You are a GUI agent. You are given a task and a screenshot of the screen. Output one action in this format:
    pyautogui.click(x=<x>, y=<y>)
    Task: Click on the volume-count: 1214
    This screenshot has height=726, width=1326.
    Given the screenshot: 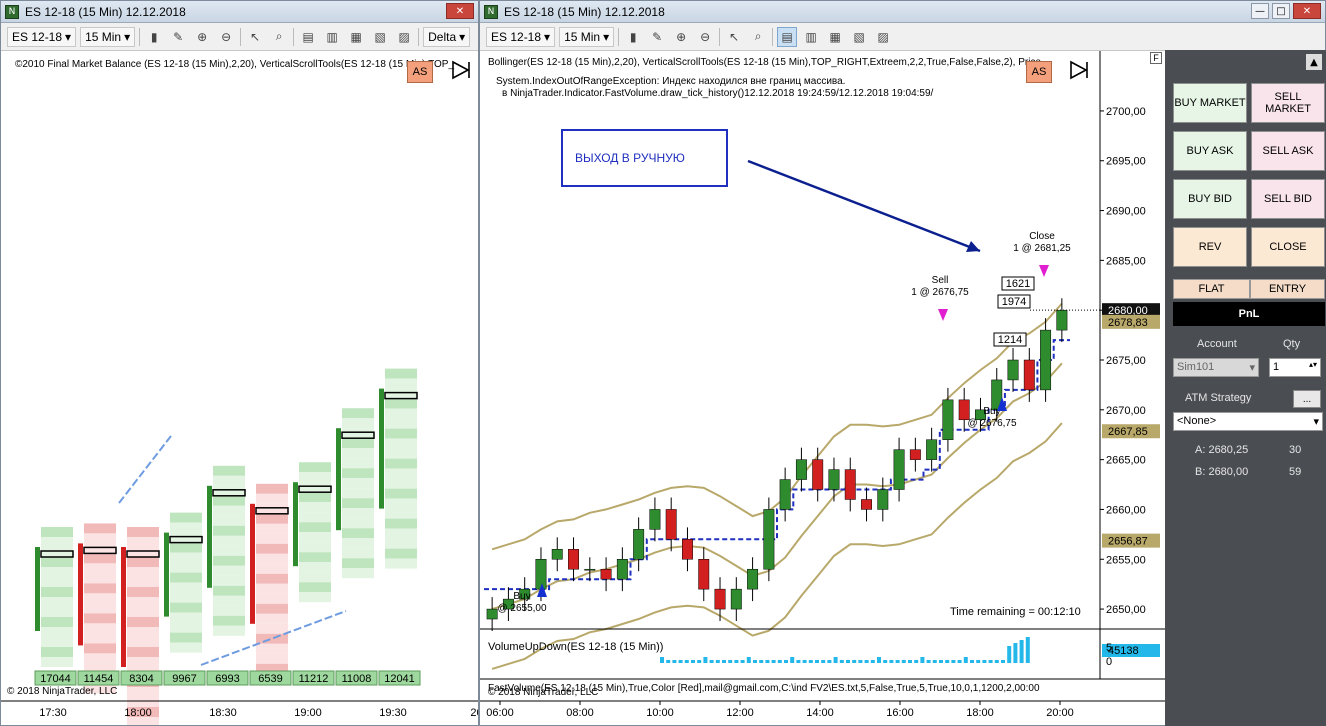 What is the action you would take?
    pyautogui.click(x=1010, y=340)
    